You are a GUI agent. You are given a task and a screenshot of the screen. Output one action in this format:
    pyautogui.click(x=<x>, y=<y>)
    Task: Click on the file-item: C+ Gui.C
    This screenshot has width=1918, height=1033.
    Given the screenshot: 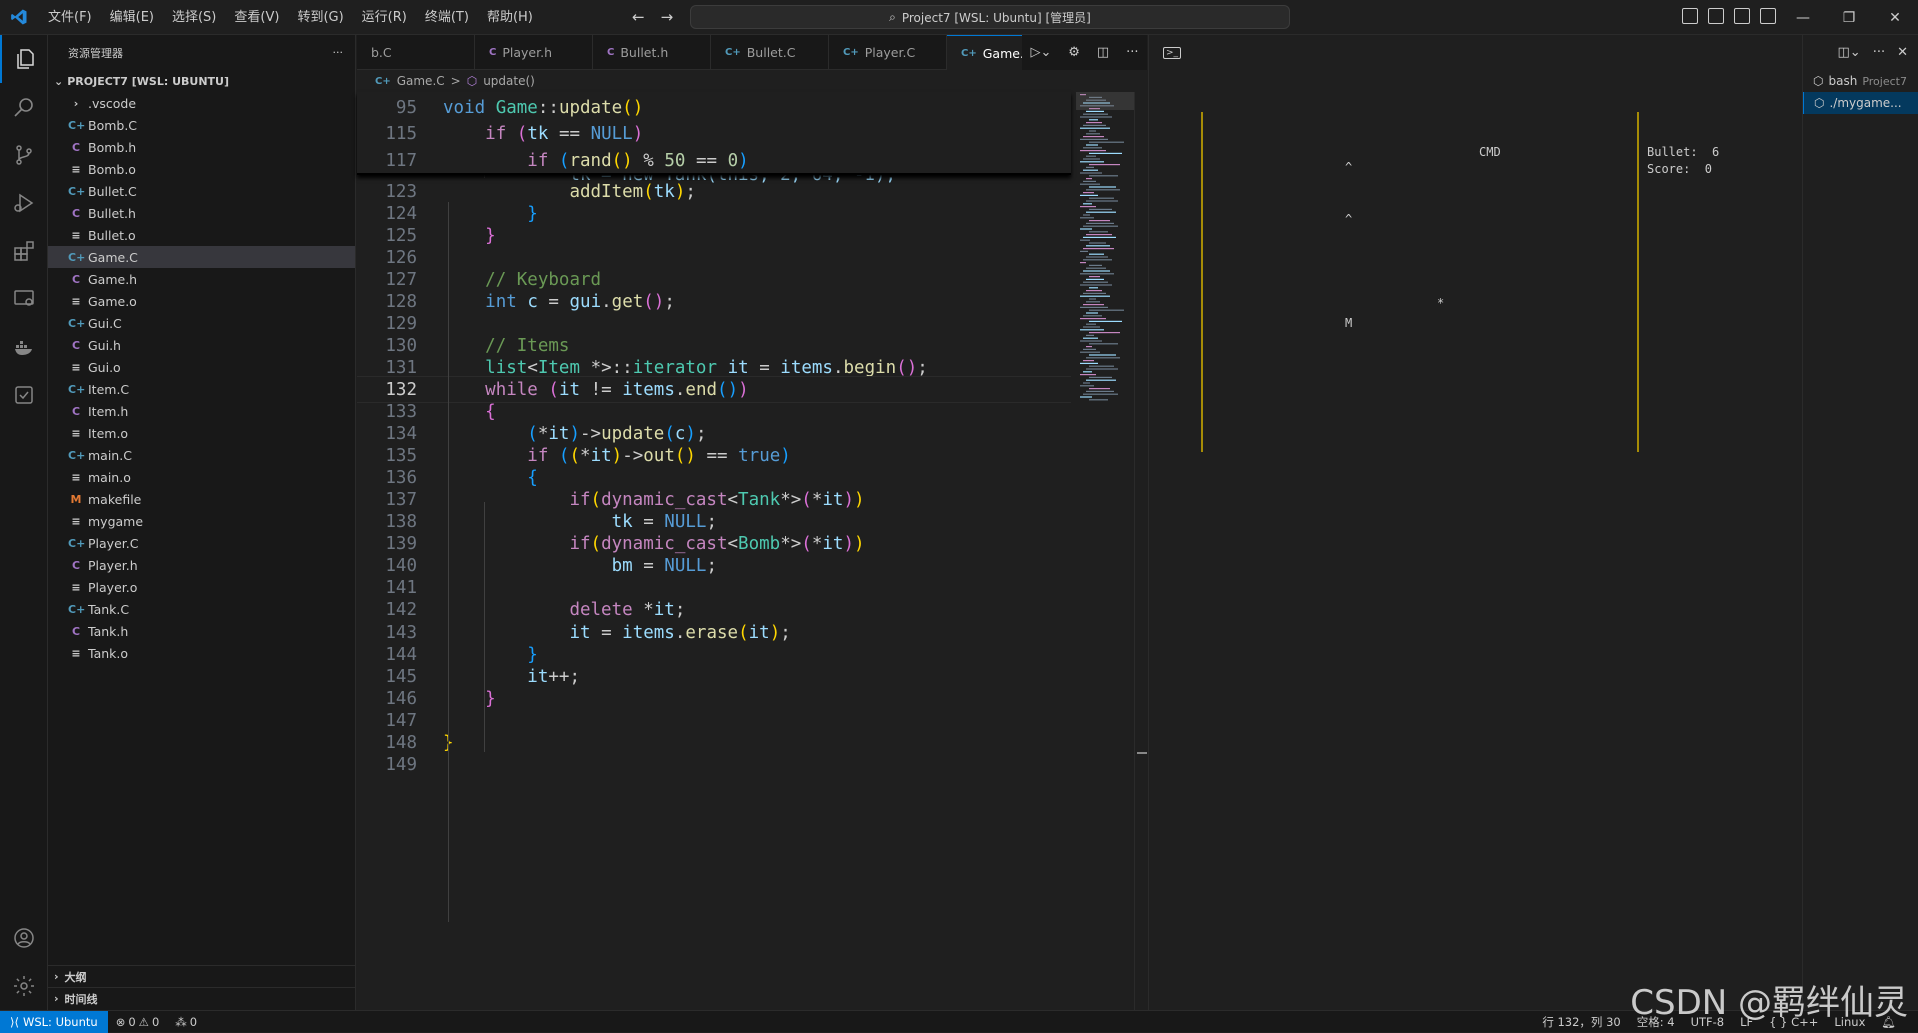 What is the action you would take?
    pyautogui.click(x=201, y=323)
    